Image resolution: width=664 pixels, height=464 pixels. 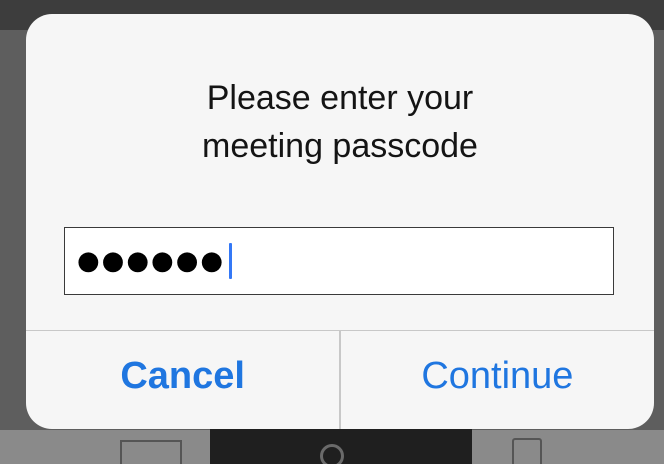 What do you see at coordinates (340, 122) in the screenshot?
I see `dialog-title: Please enter your meeting passcode` at bounding box center [340, 122].